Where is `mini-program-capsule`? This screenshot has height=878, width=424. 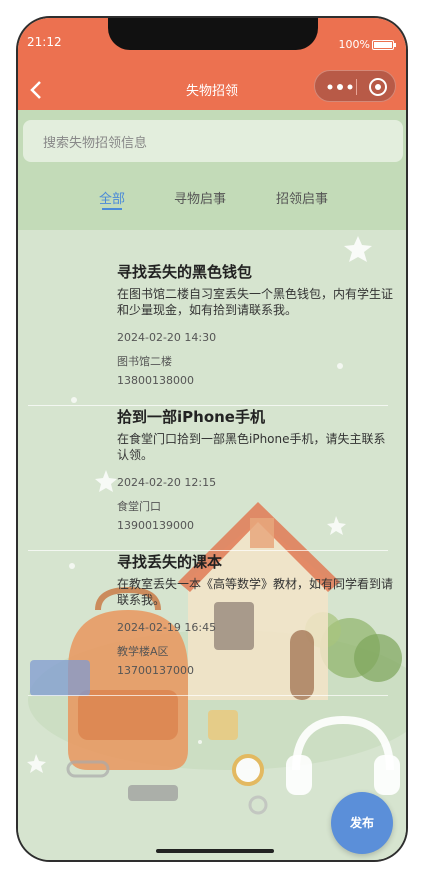 mini-program-capsule is located at coordinates (355, 86).